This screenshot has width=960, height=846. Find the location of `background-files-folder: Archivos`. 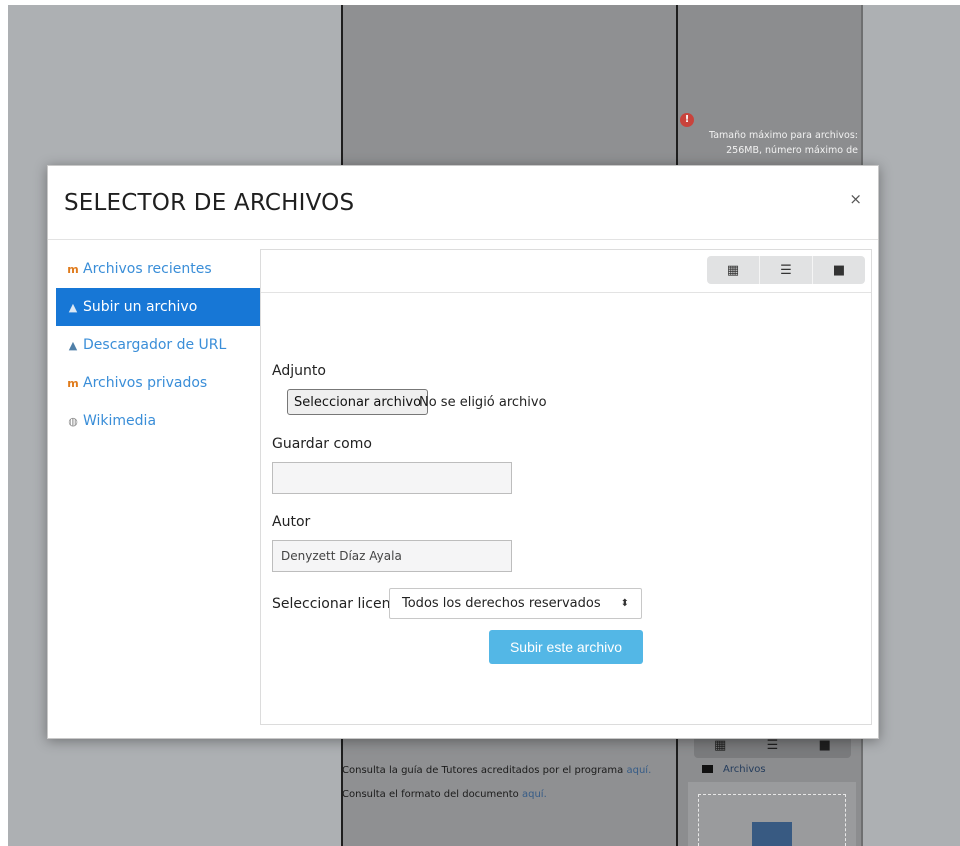

background-files-folder: Archivos is located at coordinates (734, 769).